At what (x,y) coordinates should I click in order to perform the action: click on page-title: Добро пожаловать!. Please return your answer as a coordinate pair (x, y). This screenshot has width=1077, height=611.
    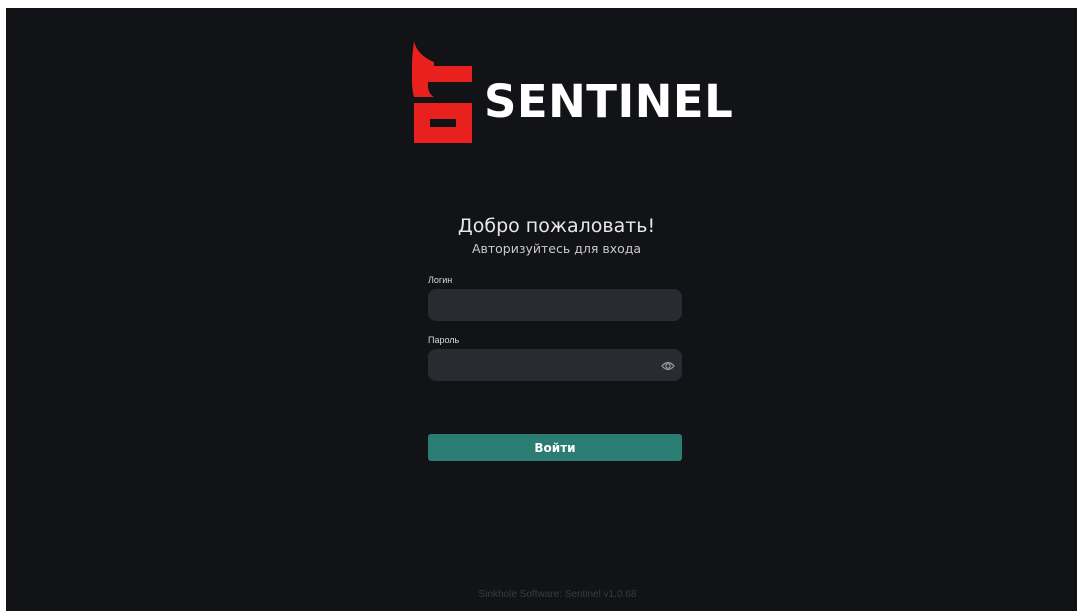
    Looking at the image, I should click on (556, 226).